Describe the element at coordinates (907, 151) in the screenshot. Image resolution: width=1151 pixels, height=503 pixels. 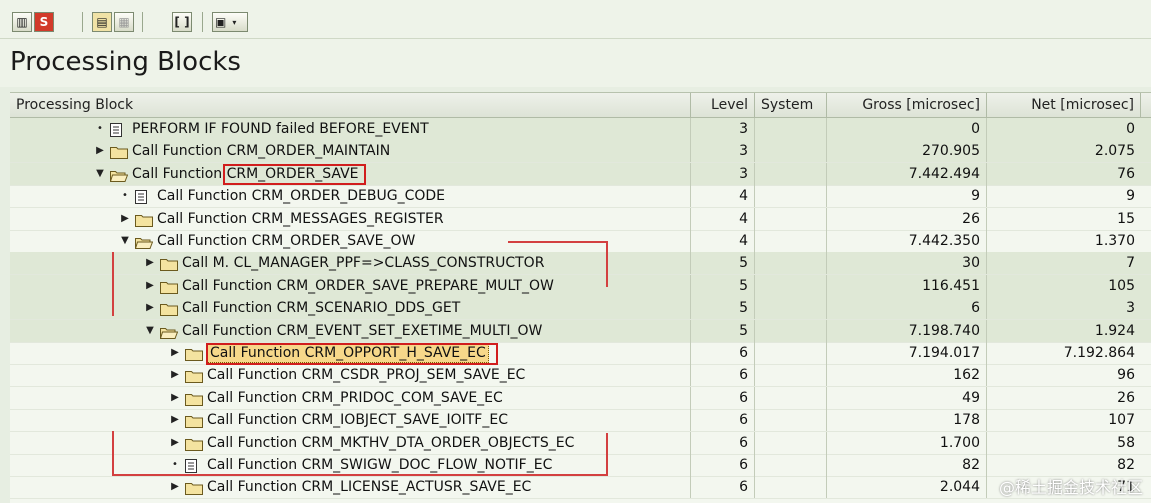
I see `cell-gross: 270.905` at that location.